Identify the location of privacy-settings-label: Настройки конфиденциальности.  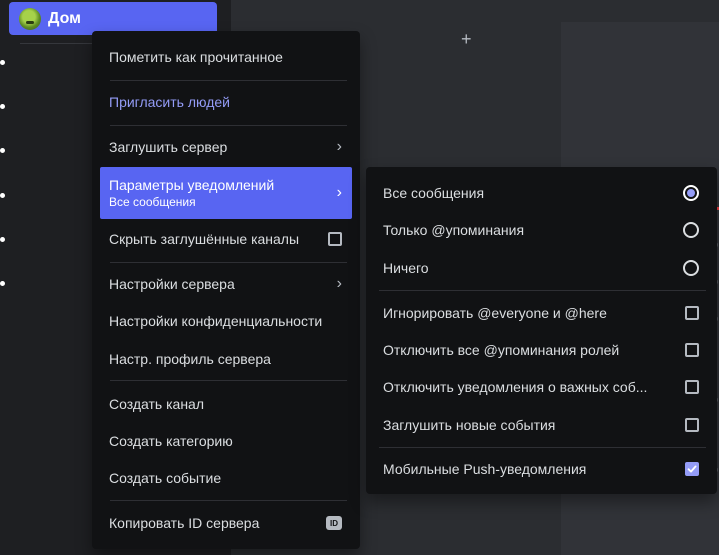
(216, 321).